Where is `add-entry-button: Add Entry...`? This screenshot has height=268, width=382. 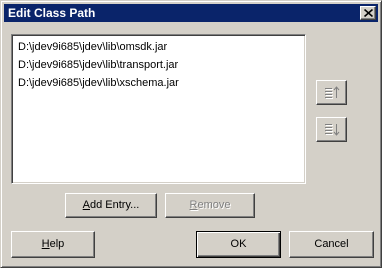 add-entry-button: Add Entry... is located at coordinates (111, 205).